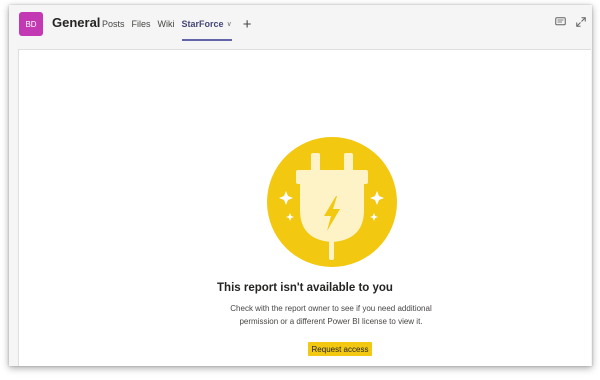  I want to click on chevron-down-icon: ∨, so click(229, 24).